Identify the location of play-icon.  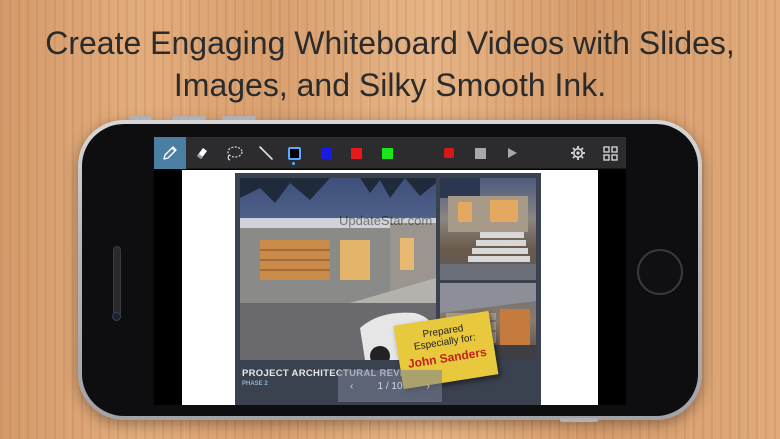
(512, 153).